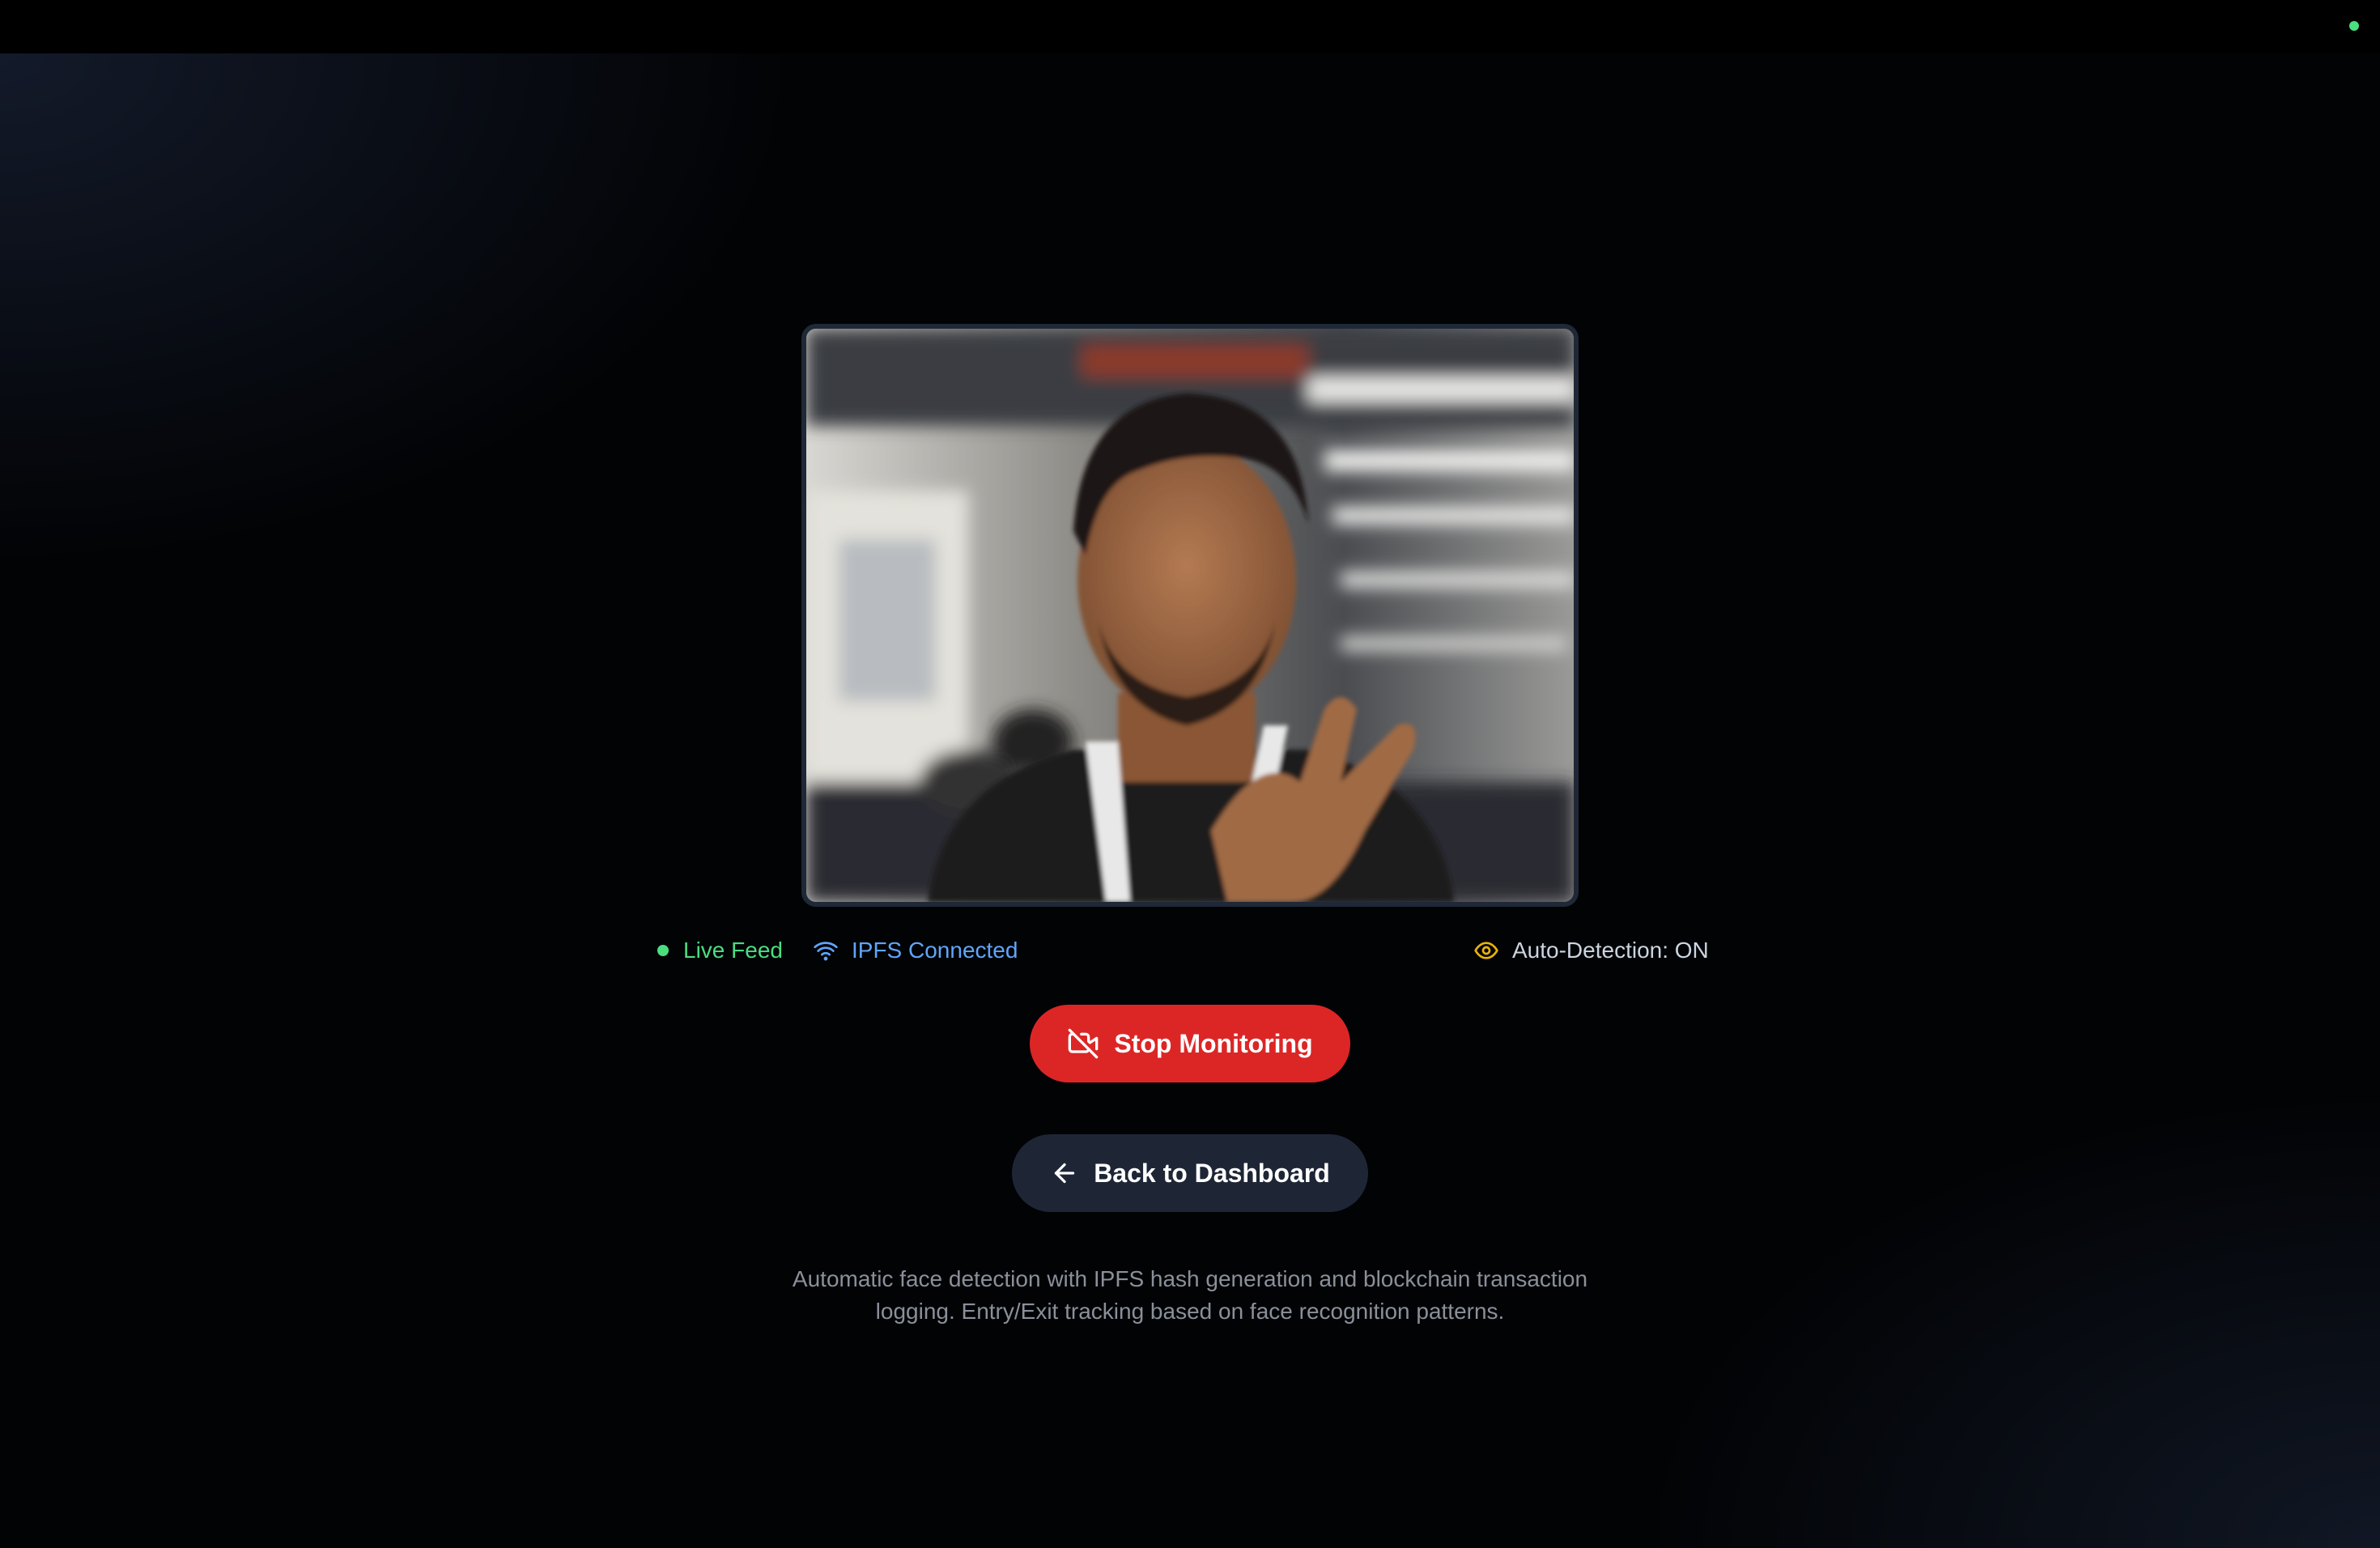 The height and width of the screenshot is (1548, 2380). I want to click on video-off-icon, so click(1083, 1043).